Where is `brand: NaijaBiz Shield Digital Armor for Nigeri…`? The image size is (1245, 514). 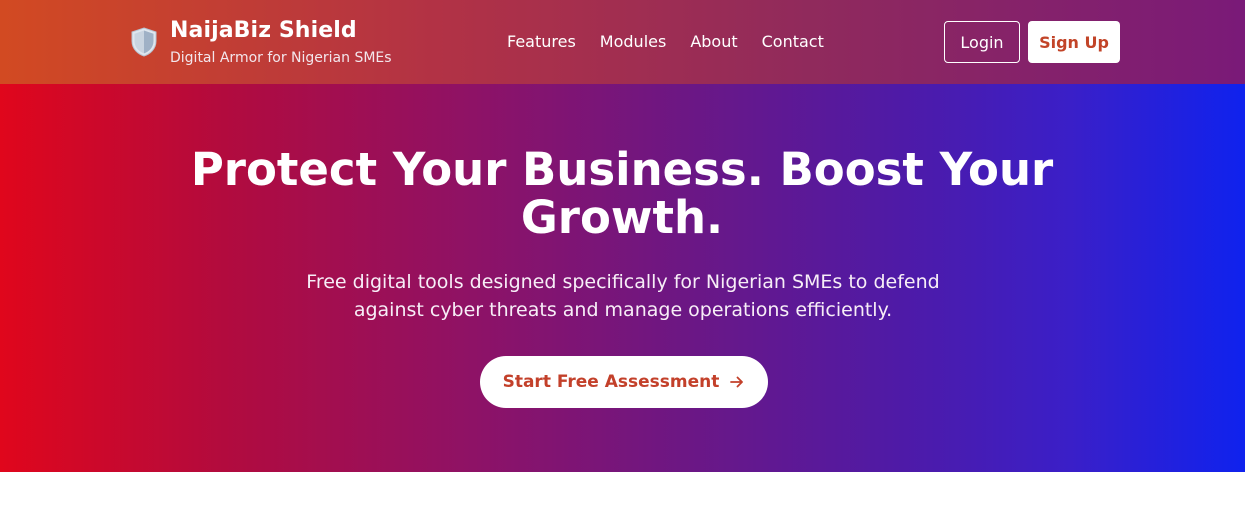
brand: NaijaBiz Shield Digital Armor for Nigeri… is located at coordinates (261, 42).